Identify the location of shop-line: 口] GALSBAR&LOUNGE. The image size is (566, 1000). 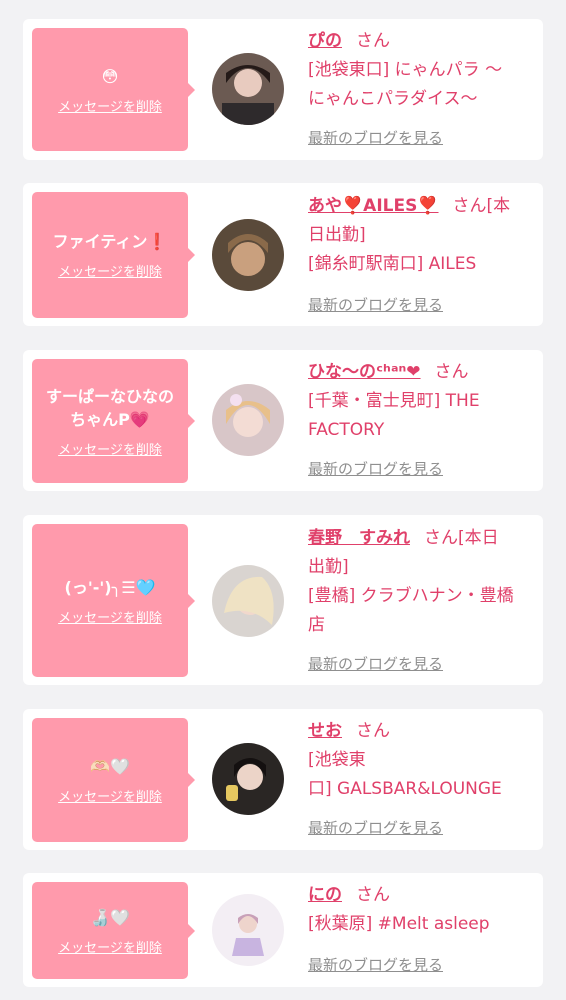
(405, 789).